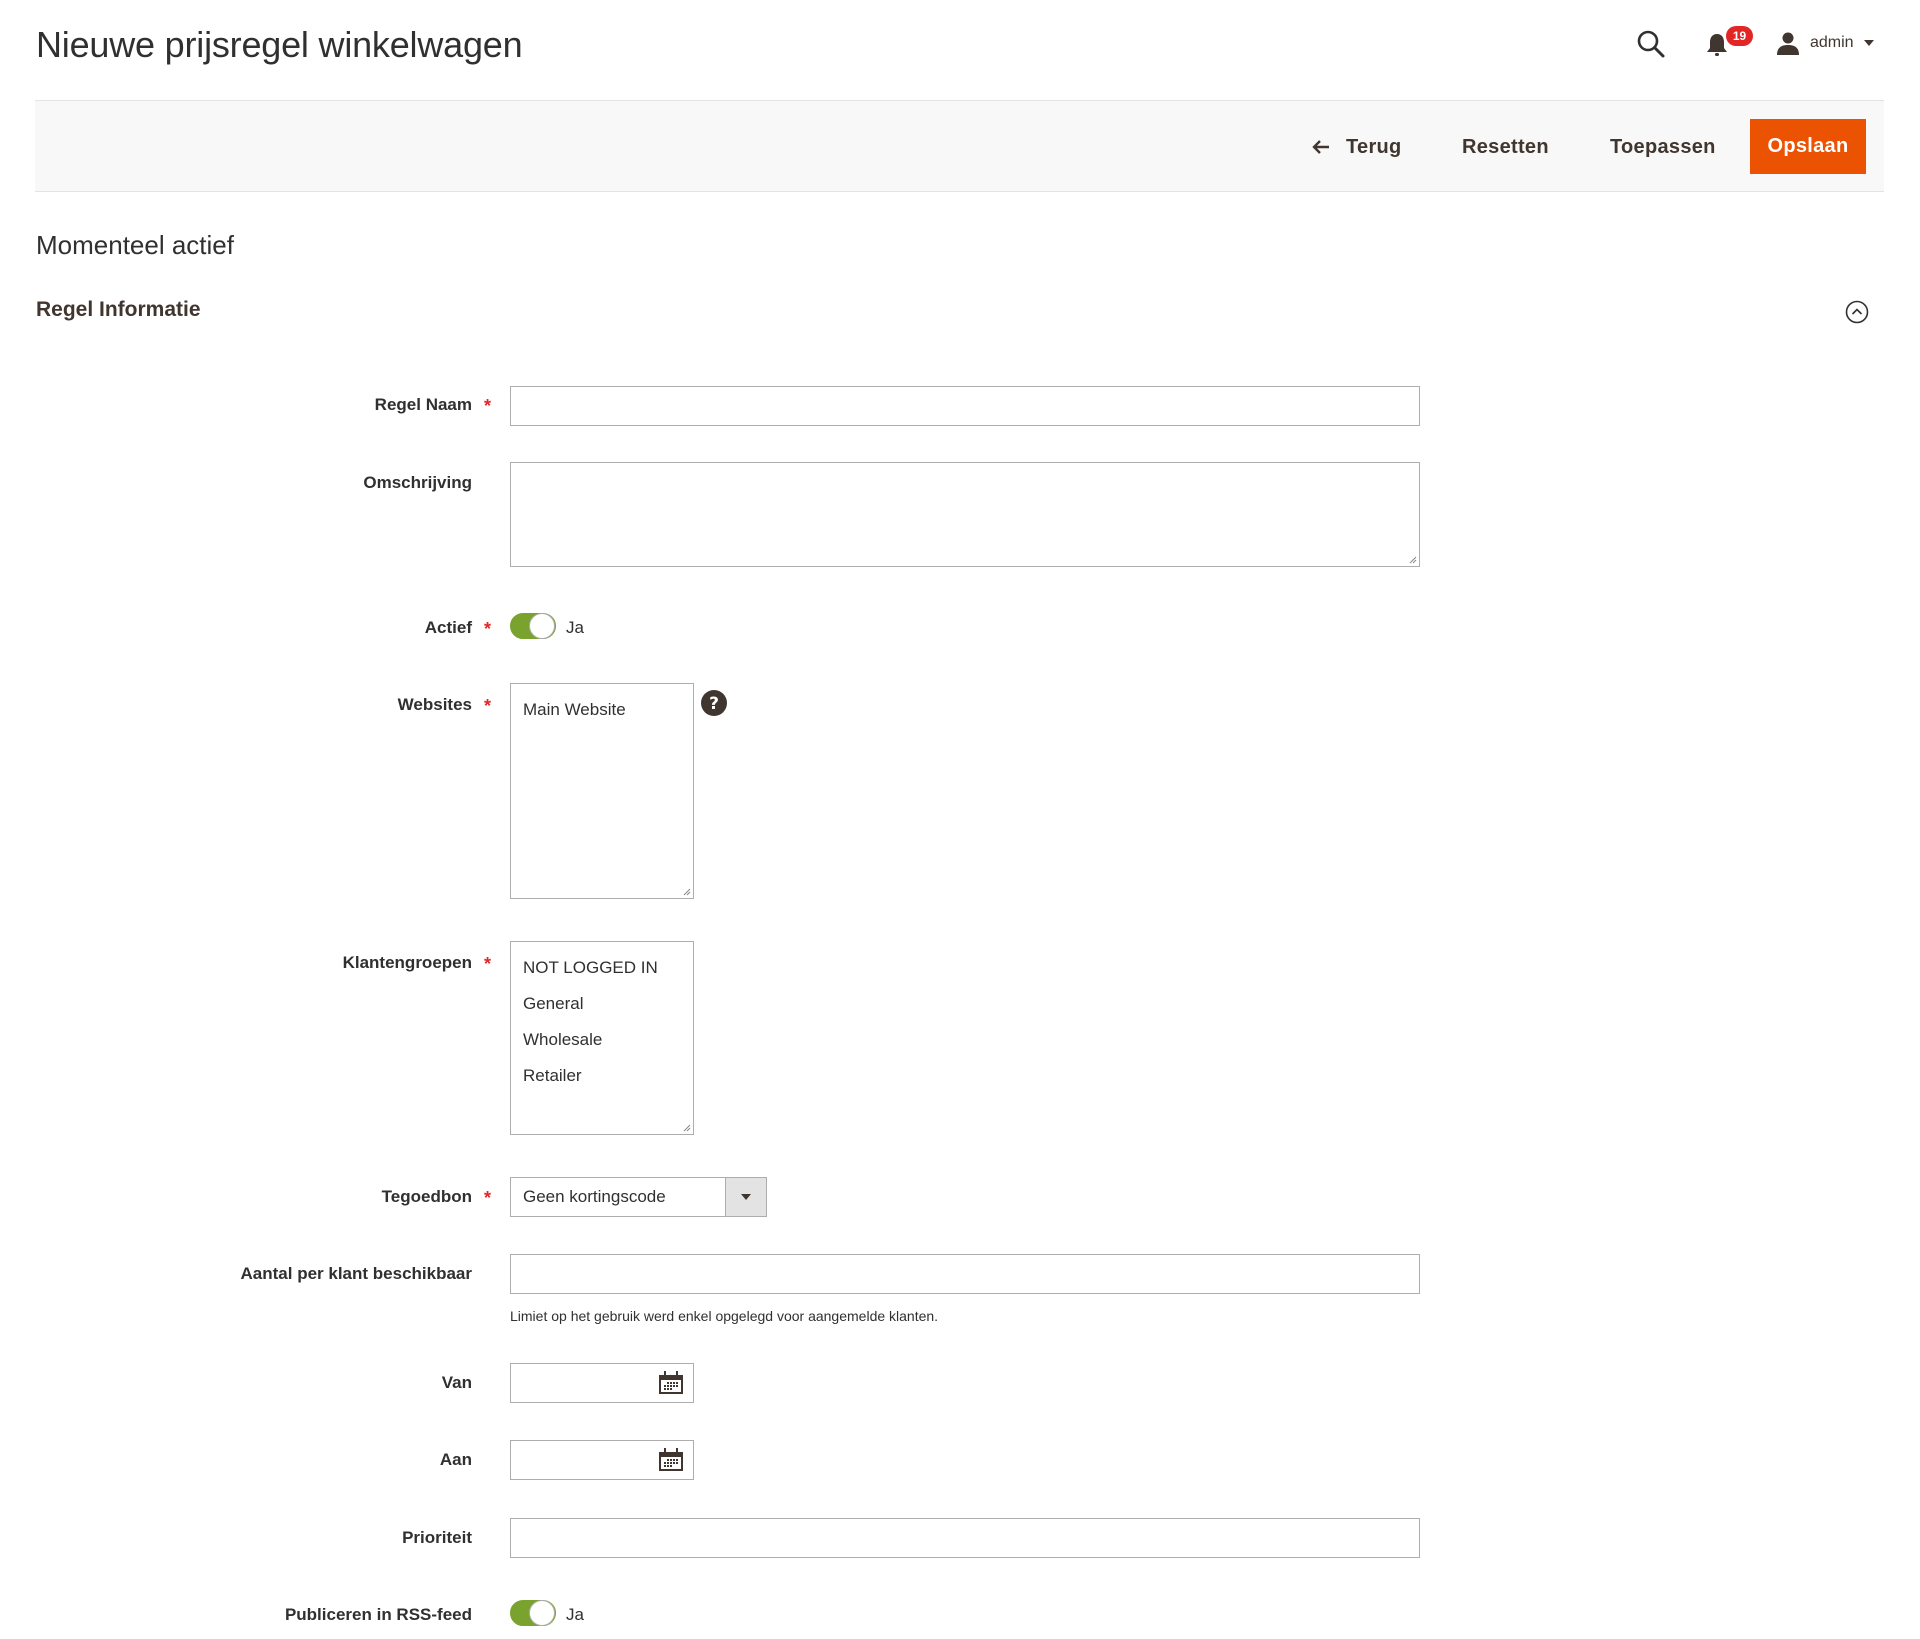 This screenshot has width=1920, height=1639. I want to click on active-label: Actief, so click(448, 627).